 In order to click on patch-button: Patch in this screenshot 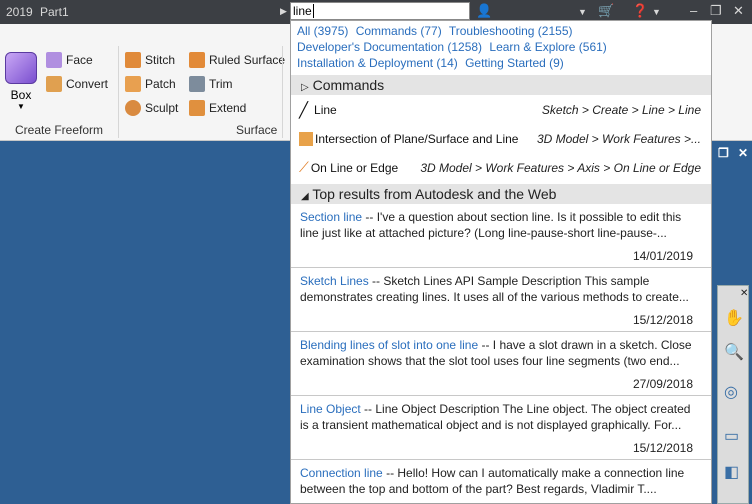, I will do `click(150, 84)`.